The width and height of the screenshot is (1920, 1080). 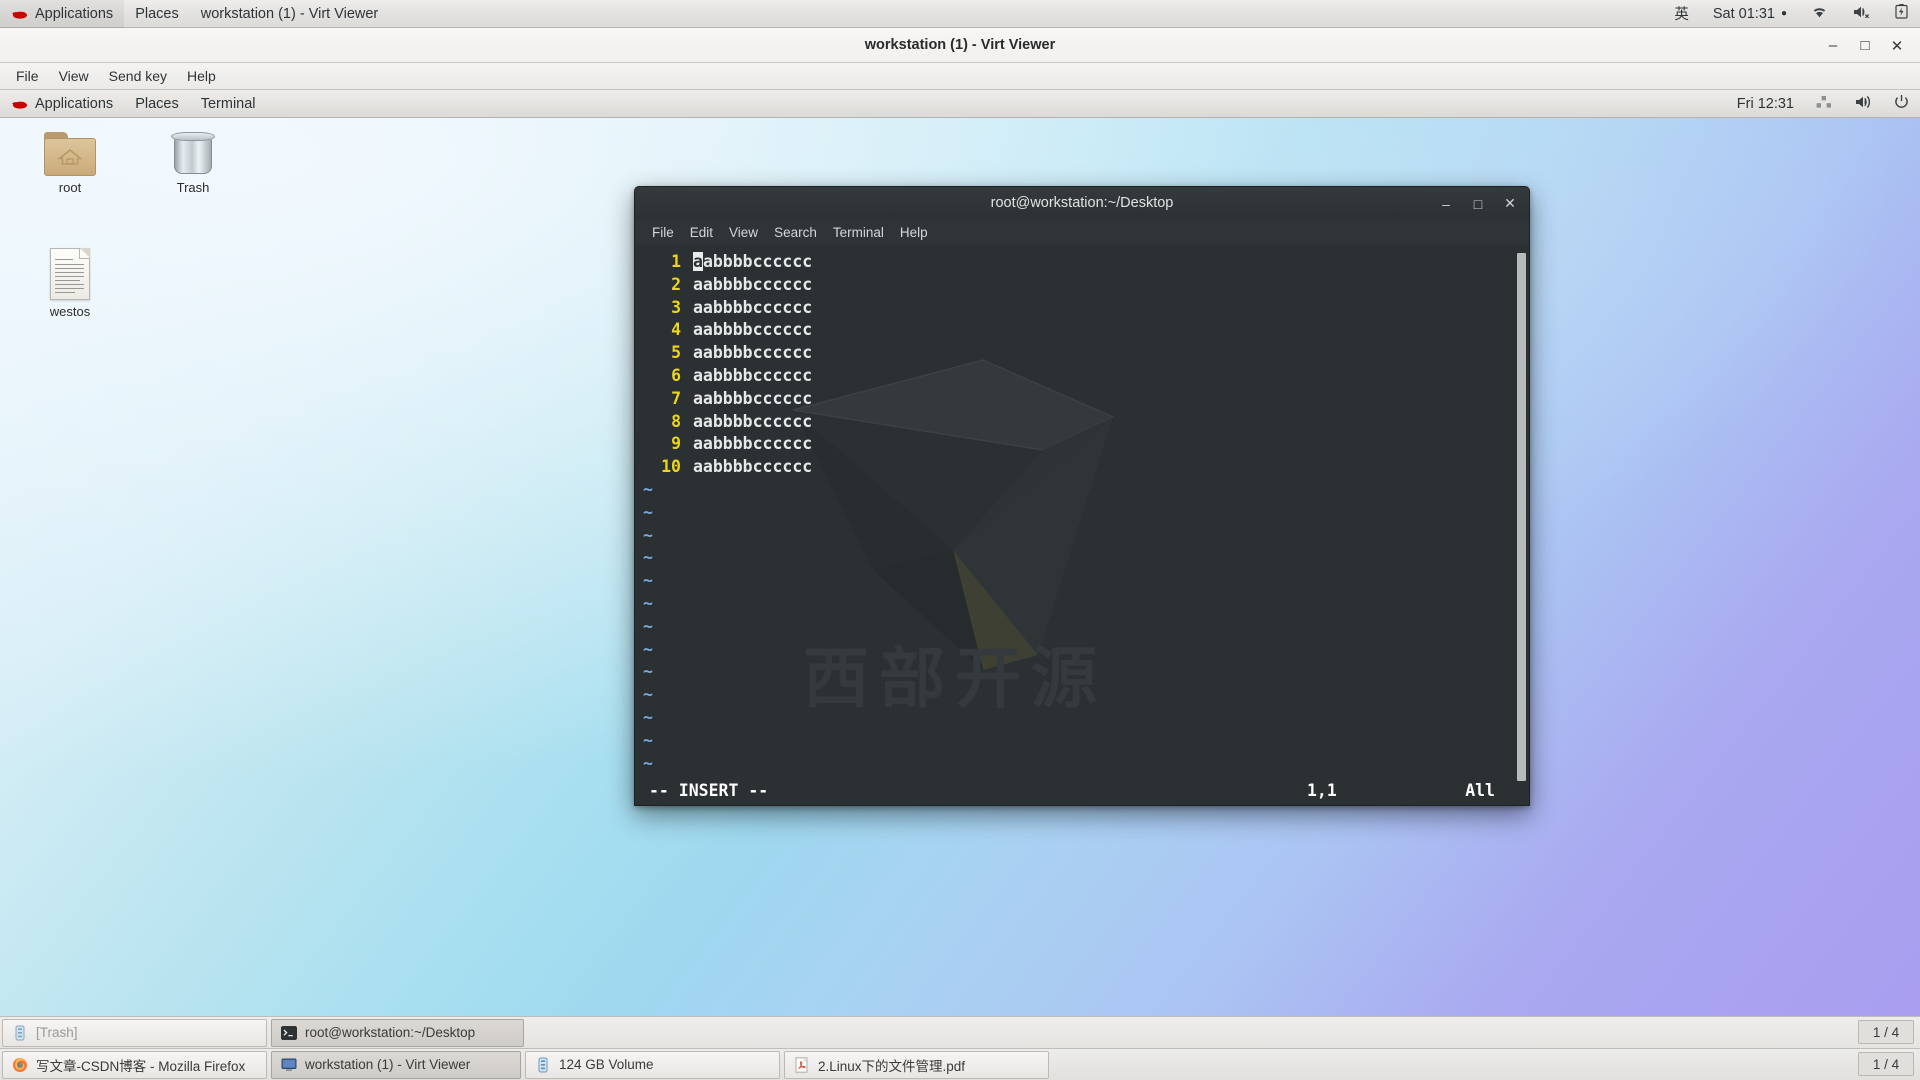 What do you see at coordinates (134, 1032) in the screenshot?
I see `taskbar-item-trash: [Trash]` at bounding box center [134, 1032].